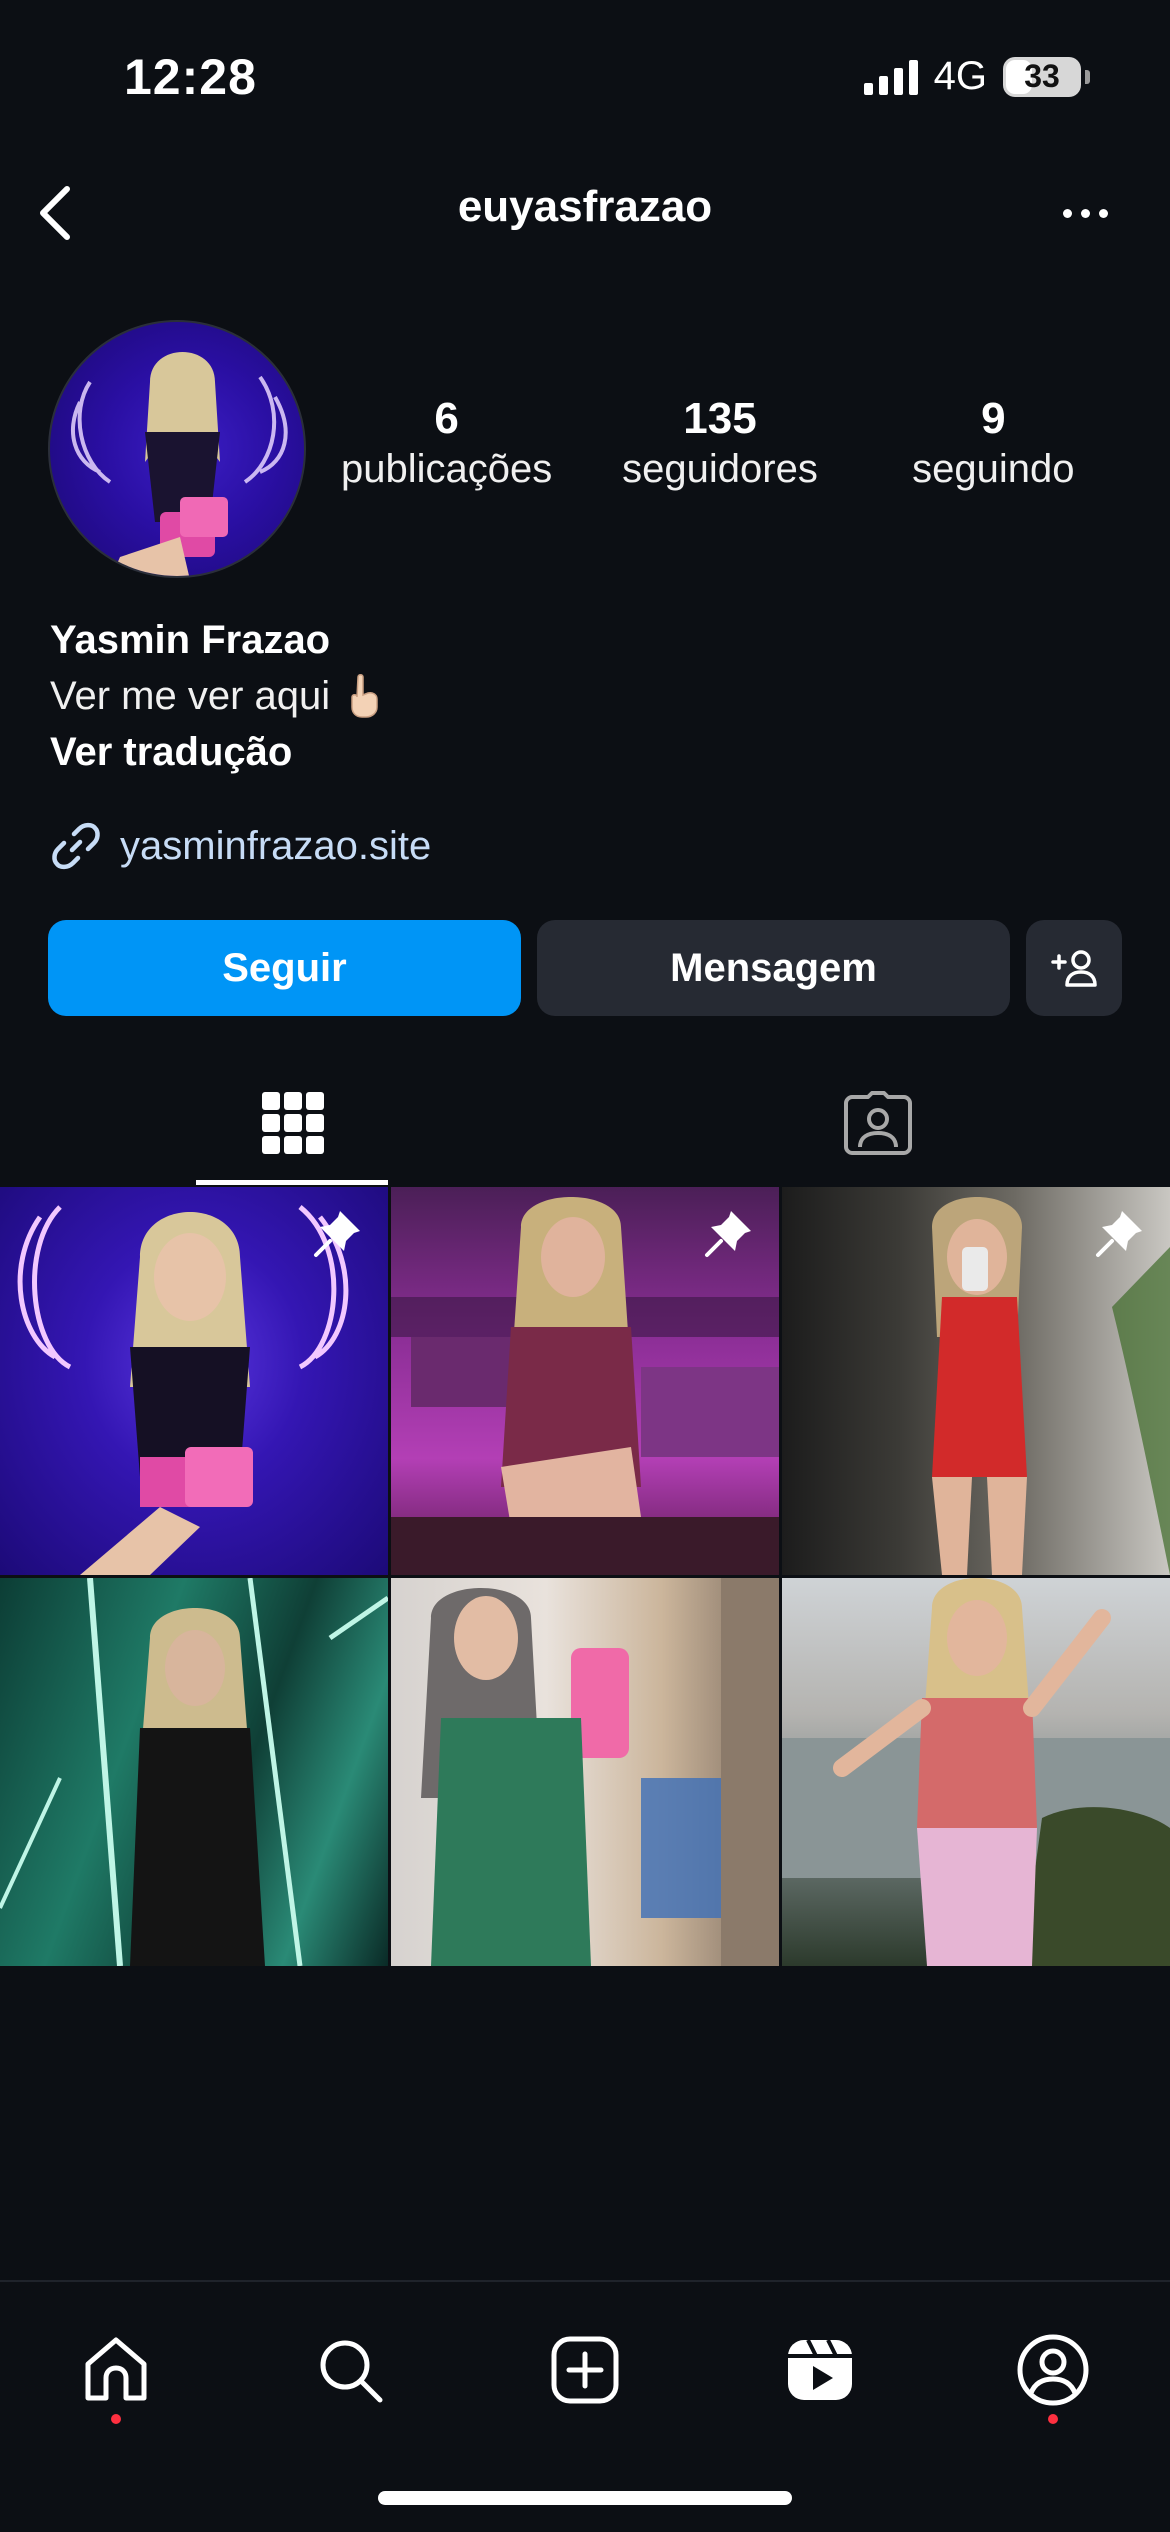 The width and height of the screenshot is (1170, 2532). I want to click on bio-text: Ver me ver aqui, so click(190, 696).